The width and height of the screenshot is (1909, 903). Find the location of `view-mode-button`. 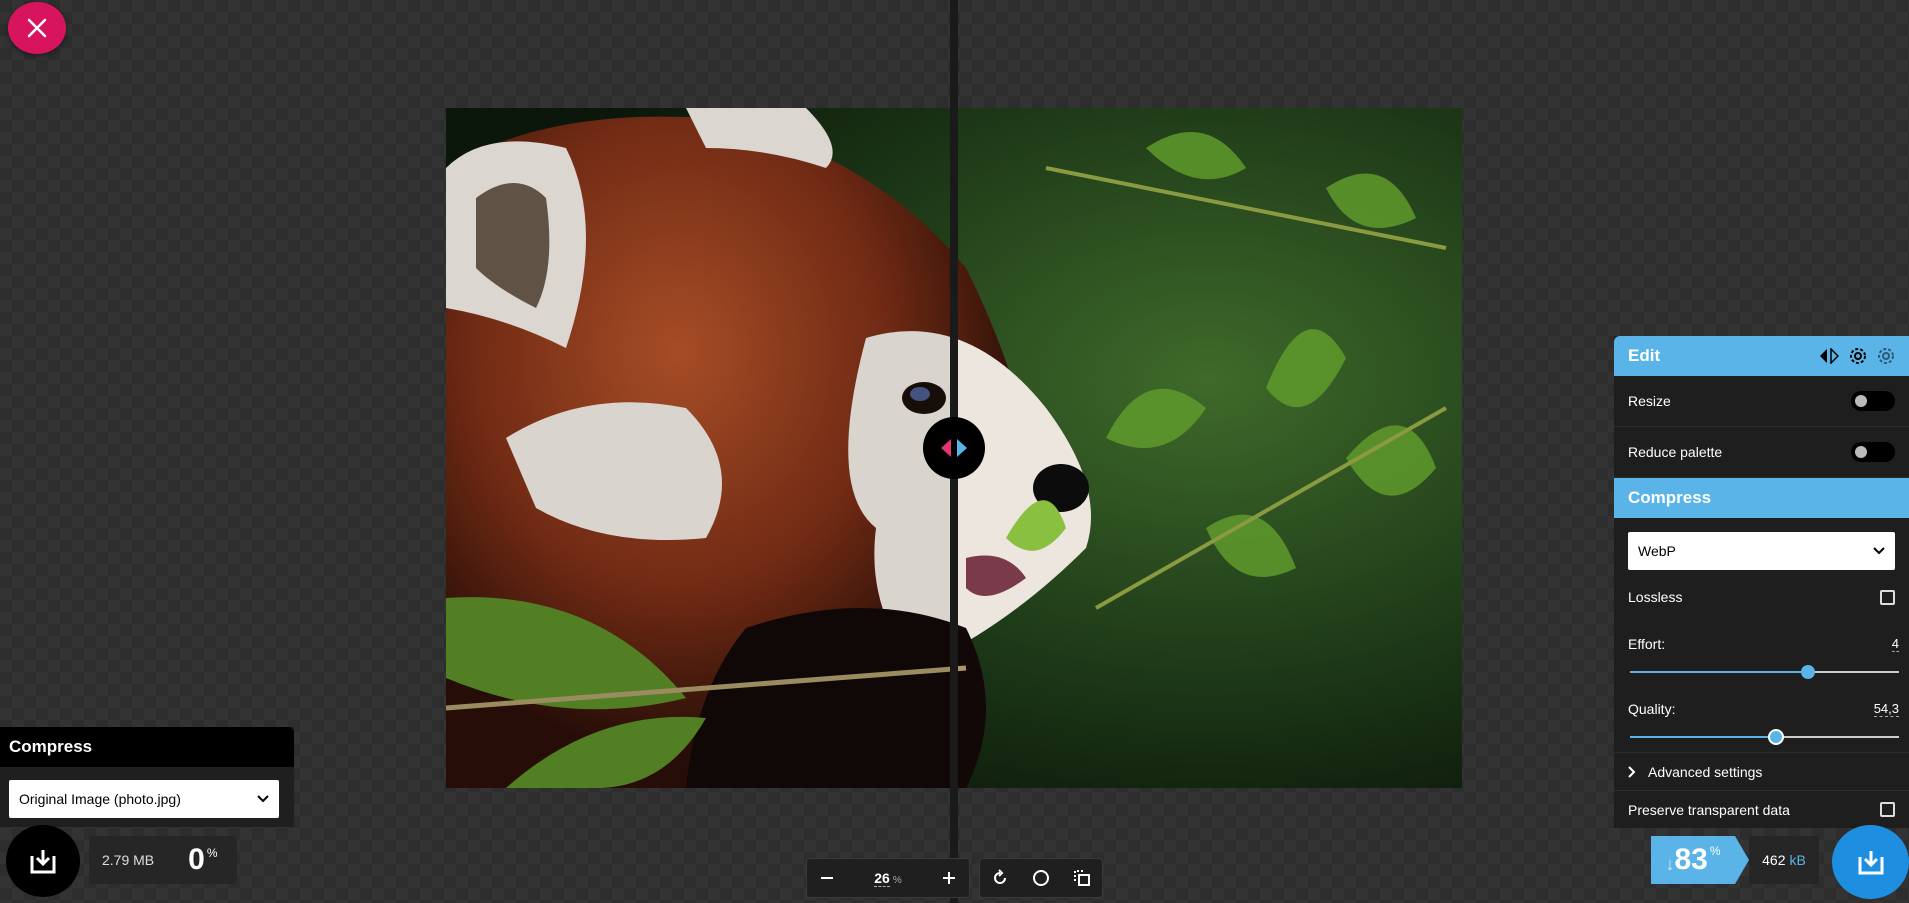

view-mode-button is located at coordinates (1082, 878).